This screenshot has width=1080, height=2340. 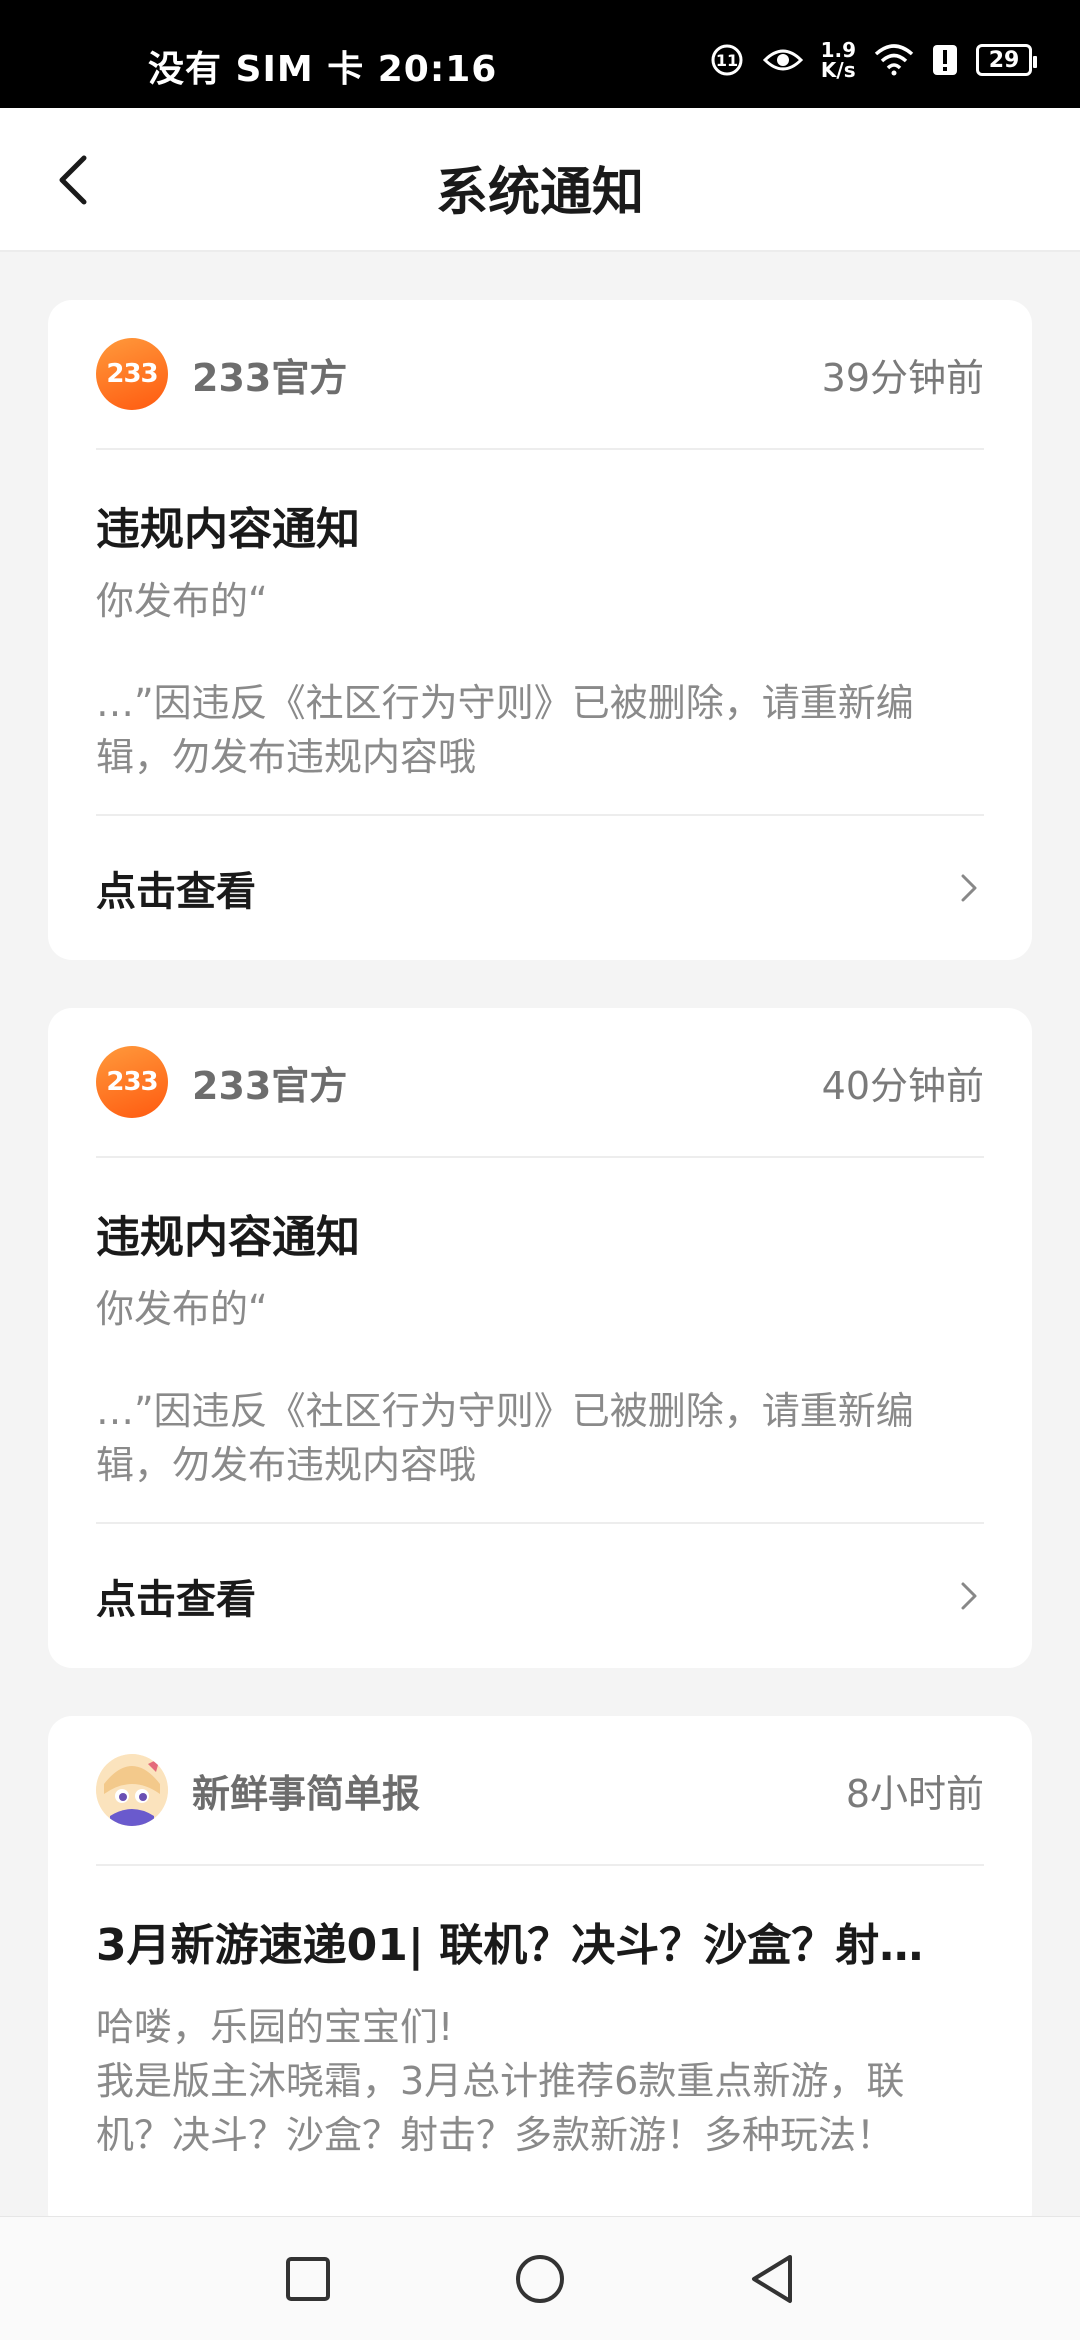 What do you see at coordinates (945, 60) in the screenshot?
I see `alert-icon` at bounding box center [945, 60].